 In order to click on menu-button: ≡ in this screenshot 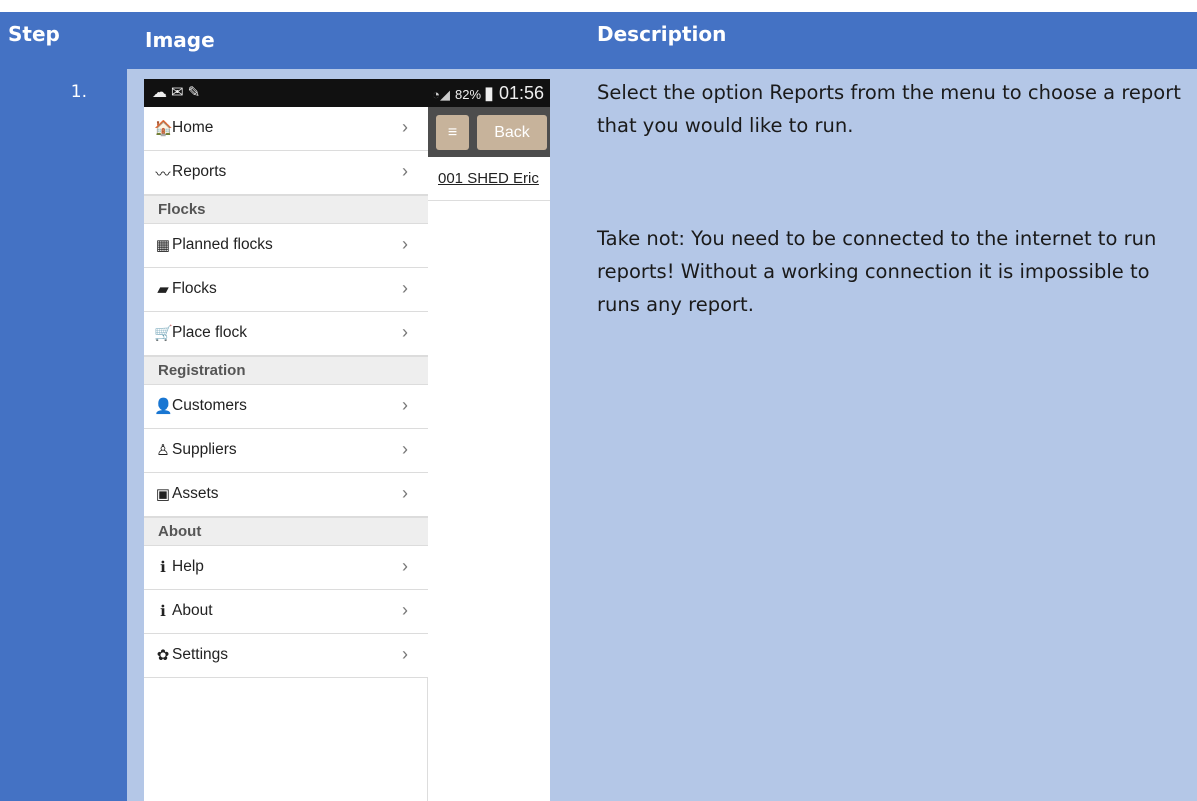, I will do `click(452, 132)`.